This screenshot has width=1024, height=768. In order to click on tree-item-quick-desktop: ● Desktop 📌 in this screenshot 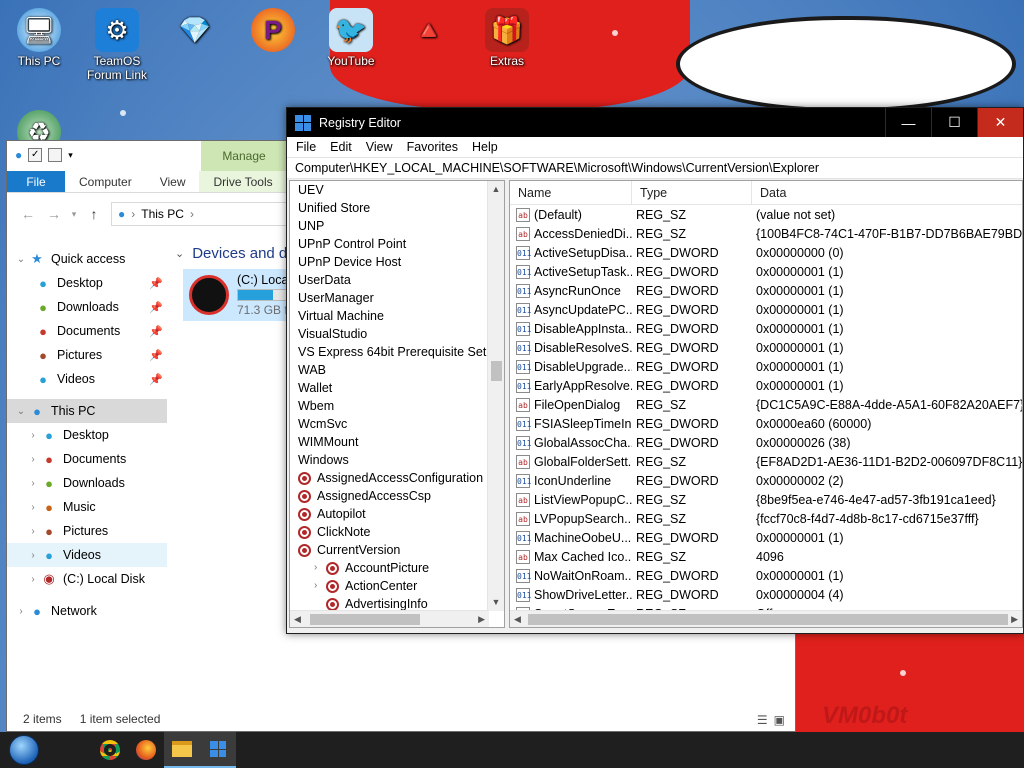, I will do `click(87, 283)`.